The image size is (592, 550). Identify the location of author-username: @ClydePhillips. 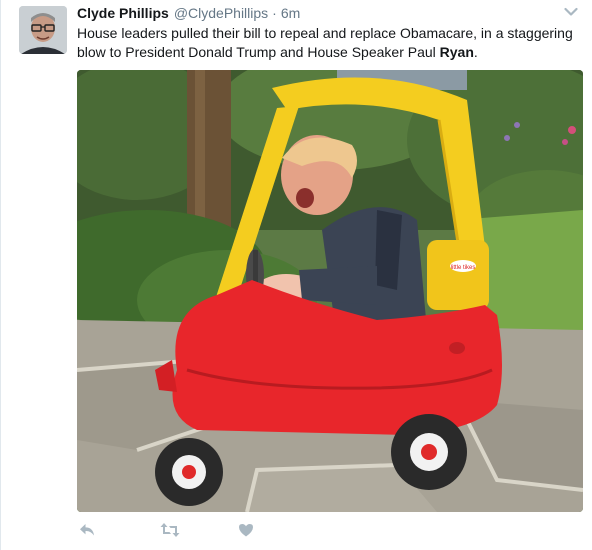
(221, 13).